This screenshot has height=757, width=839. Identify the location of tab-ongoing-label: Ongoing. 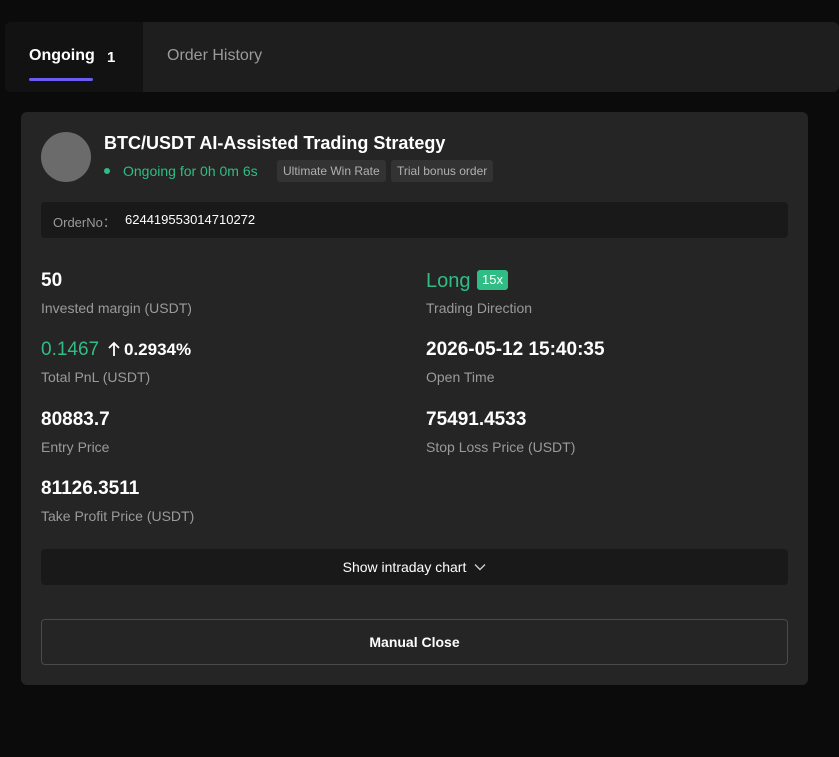
(62, 55).